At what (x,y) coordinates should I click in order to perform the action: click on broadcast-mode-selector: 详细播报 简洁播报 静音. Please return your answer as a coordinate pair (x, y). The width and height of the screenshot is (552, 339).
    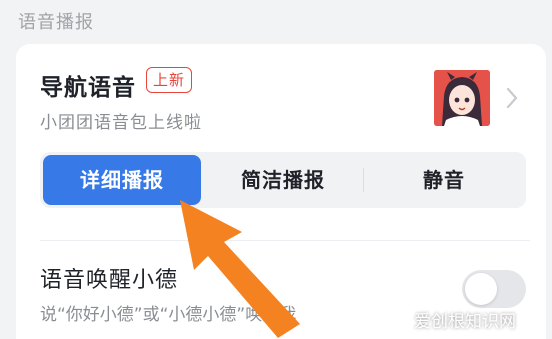
    Looking at the image, I should click on (283, 180).